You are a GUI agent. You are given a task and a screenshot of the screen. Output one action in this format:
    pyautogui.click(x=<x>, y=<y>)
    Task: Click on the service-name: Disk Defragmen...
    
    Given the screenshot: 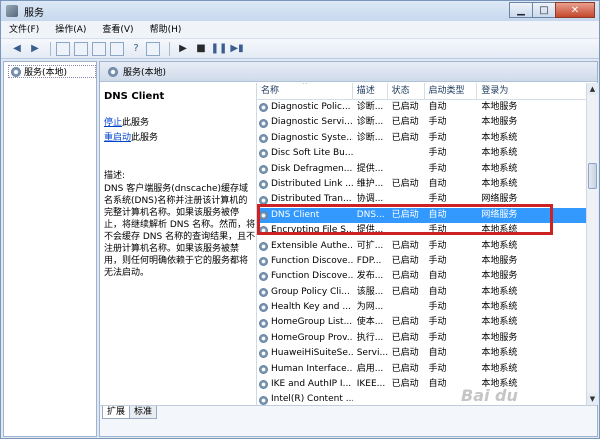 What is the action you would take?
    pyautogui.click(x=305, y=169)
    